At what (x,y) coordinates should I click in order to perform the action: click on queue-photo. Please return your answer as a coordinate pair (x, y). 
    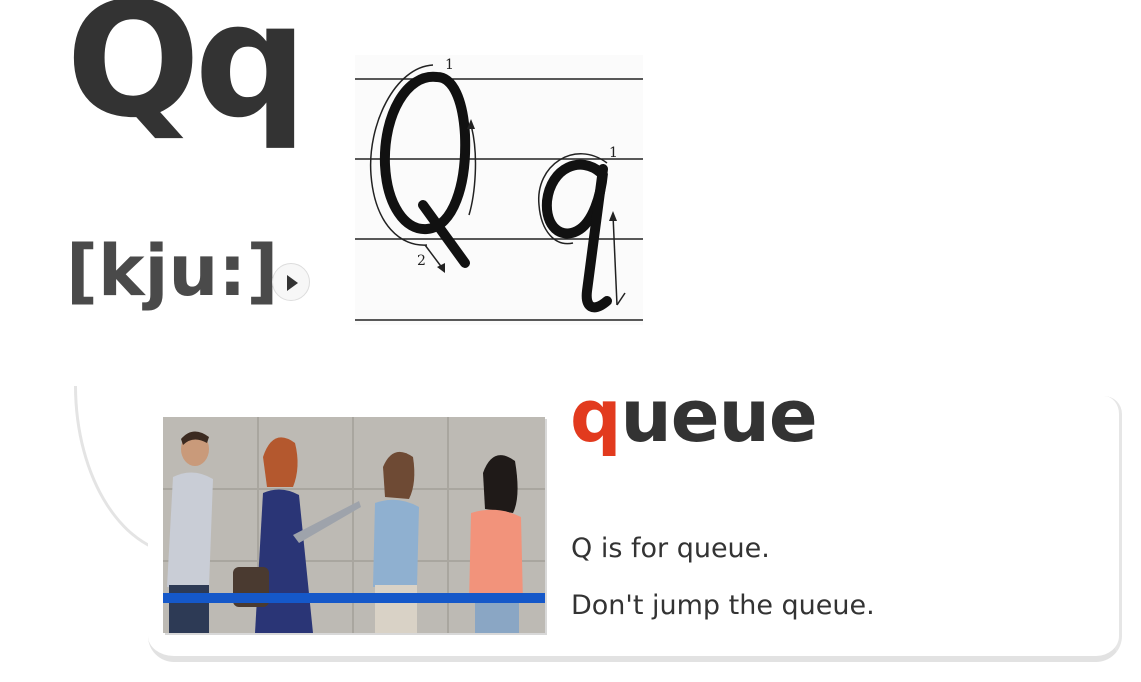
    Looking at the image, I should click on (354, 525).